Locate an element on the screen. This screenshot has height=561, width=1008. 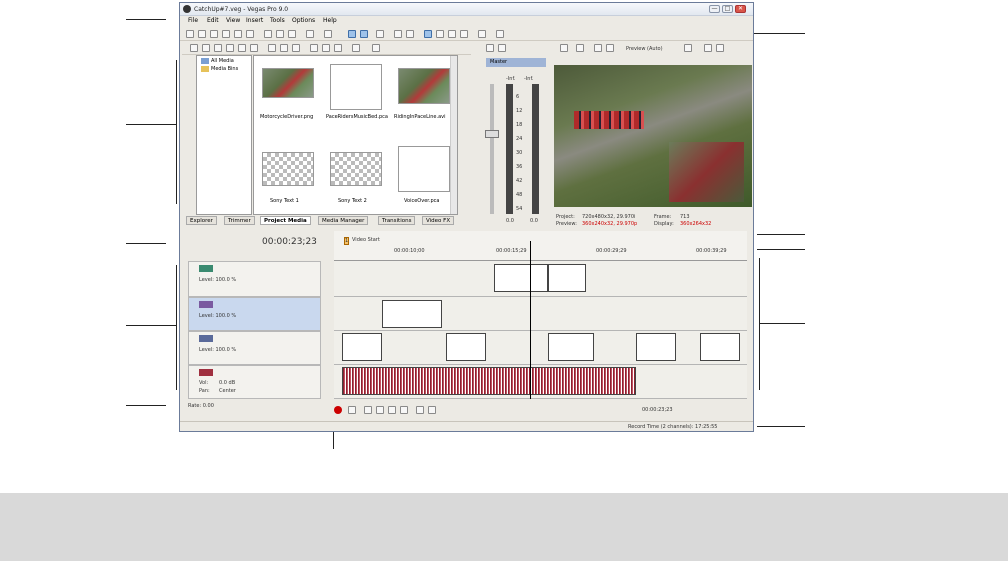
maximize-button: □ is located at coordinates (727, 9).